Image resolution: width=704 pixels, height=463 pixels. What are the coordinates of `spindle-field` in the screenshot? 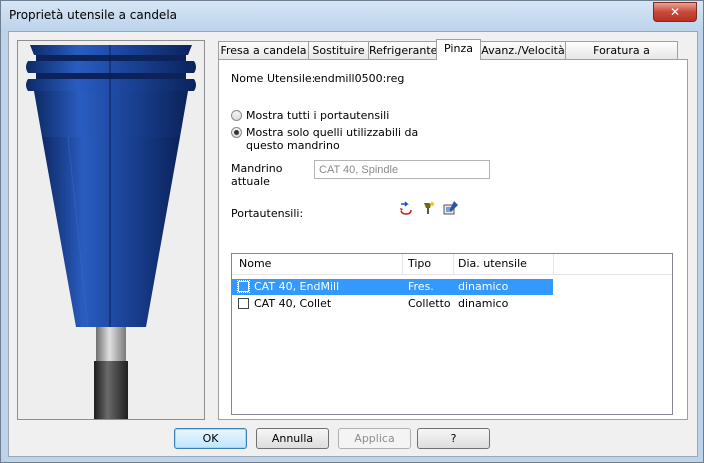 It's located at (402, 169).